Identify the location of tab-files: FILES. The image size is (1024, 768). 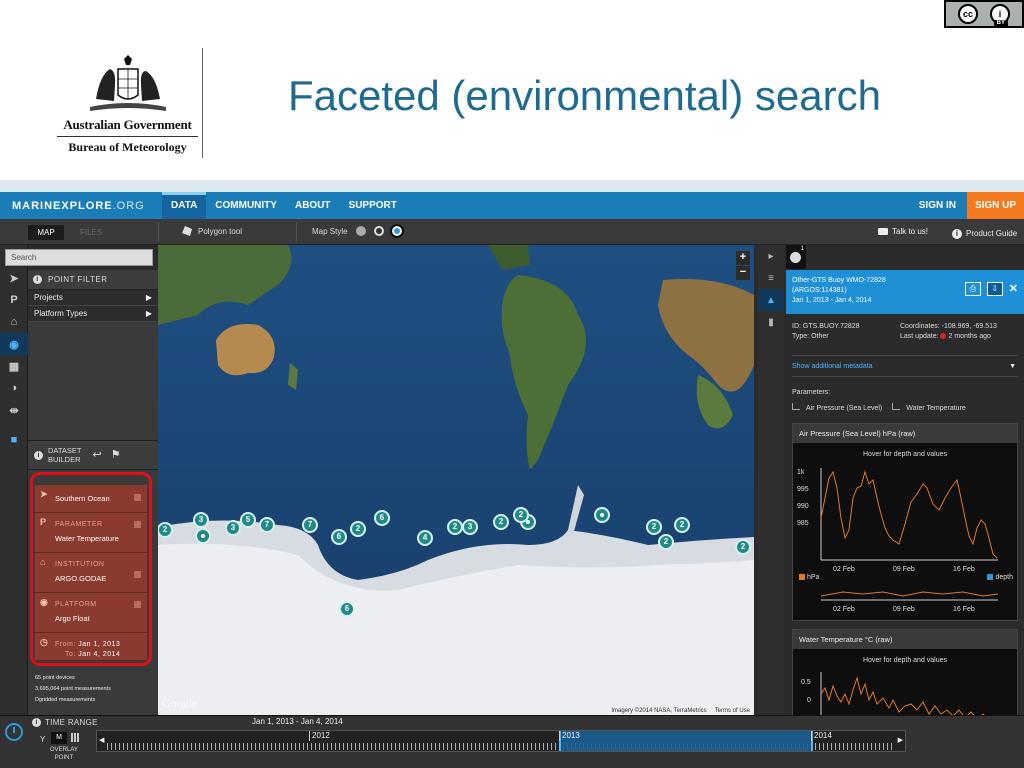
(91, 232).